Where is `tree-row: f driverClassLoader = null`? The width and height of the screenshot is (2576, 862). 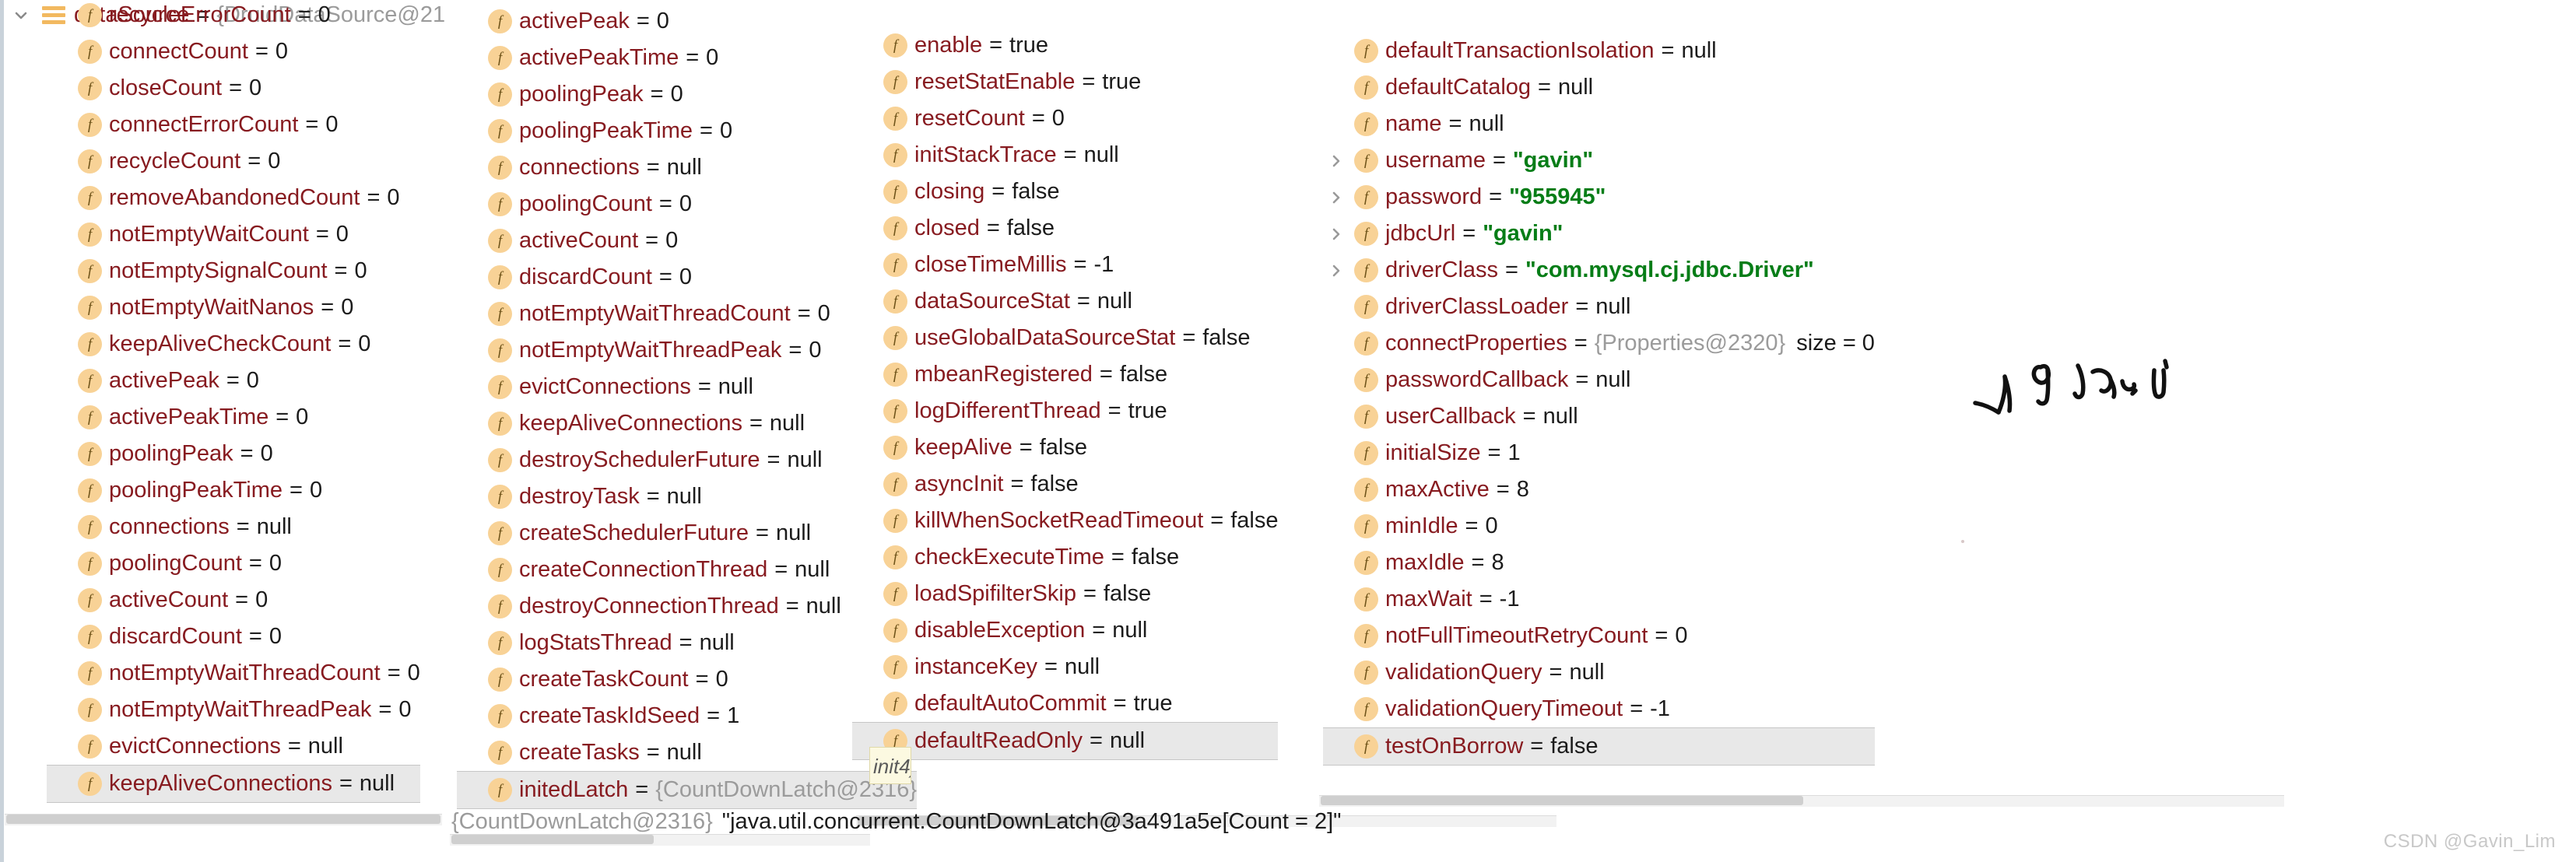
tree-row: f driverClassLoader = null is located at coordinates (1599, 307).